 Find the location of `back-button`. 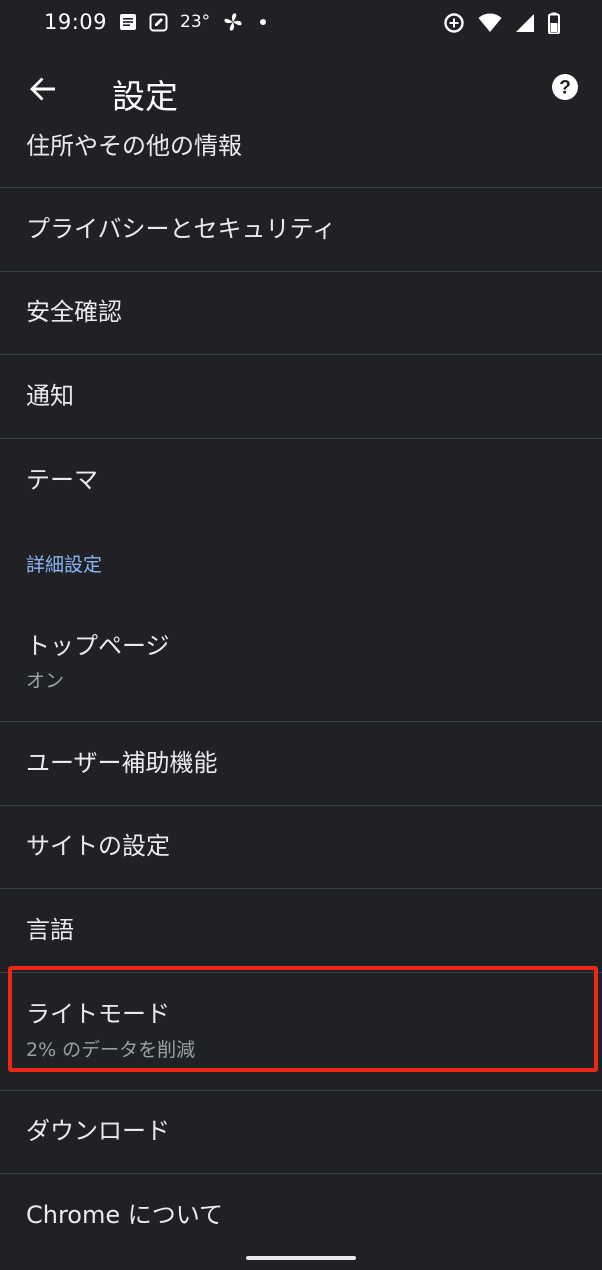

back-button is located at coordinates (43, 91).